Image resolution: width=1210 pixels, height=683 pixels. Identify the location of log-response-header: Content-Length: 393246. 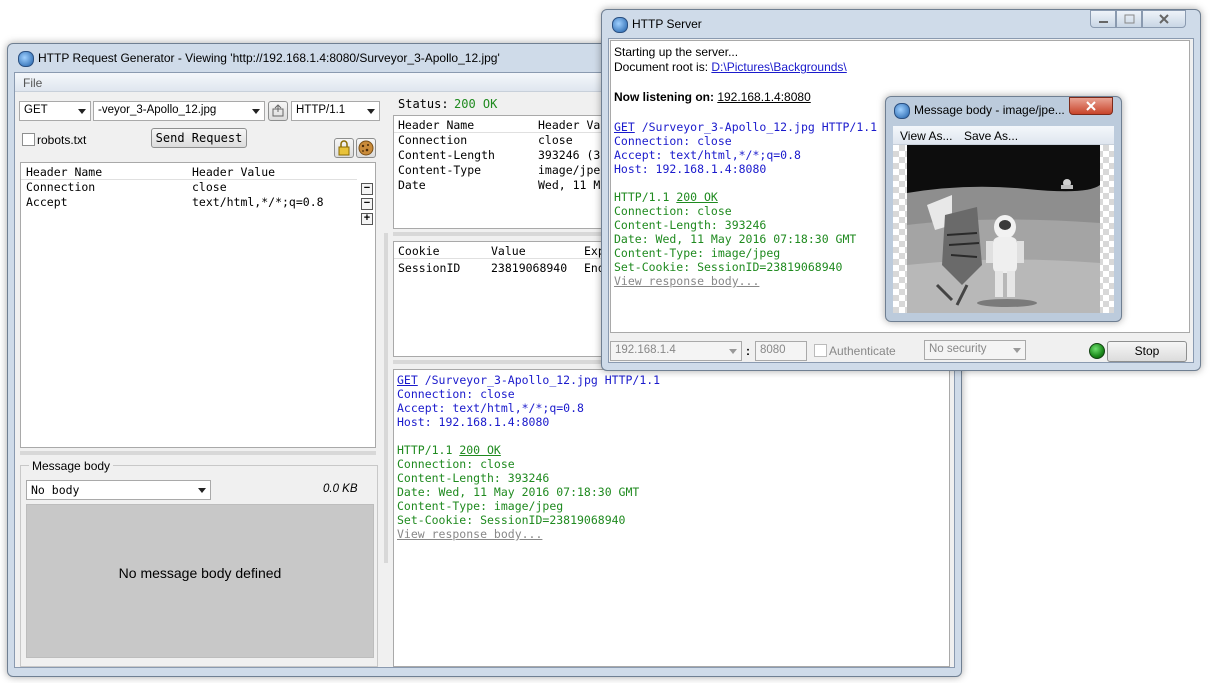
(690, 225).